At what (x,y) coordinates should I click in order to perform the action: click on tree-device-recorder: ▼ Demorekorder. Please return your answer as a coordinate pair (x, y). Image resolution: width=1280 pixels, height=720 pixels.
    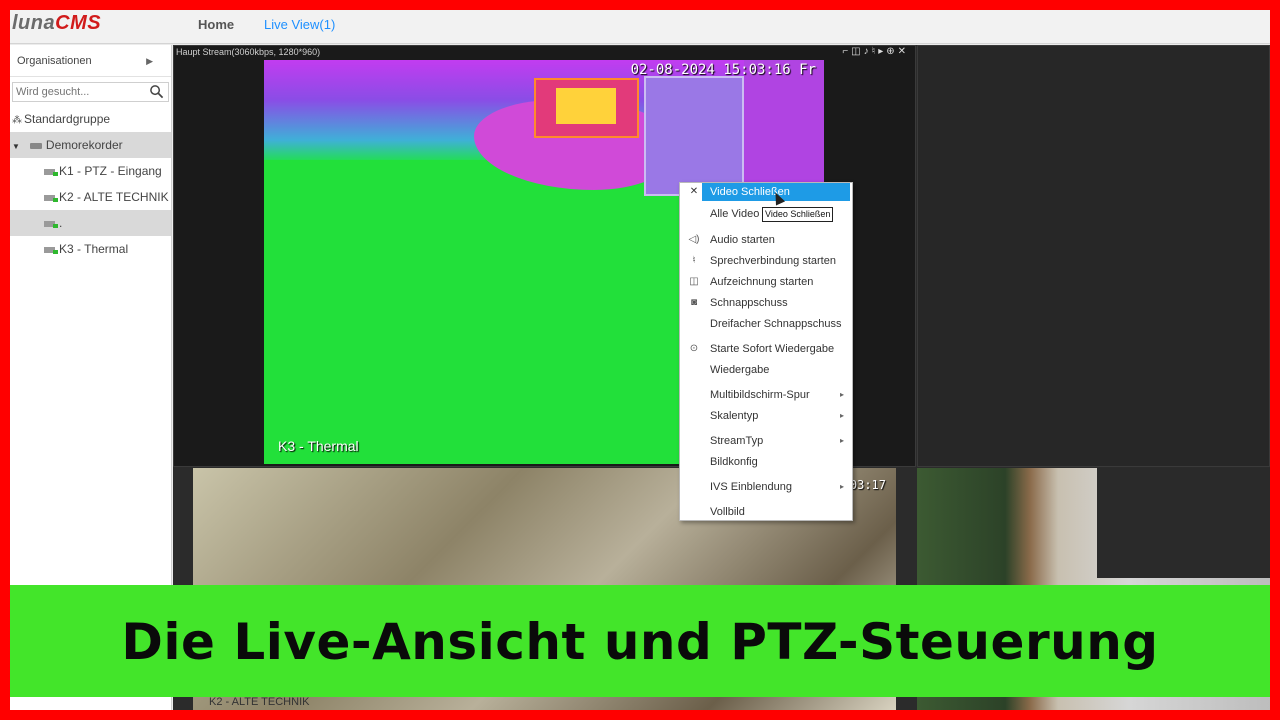
    Looking at the image, I should click on (90, 145).